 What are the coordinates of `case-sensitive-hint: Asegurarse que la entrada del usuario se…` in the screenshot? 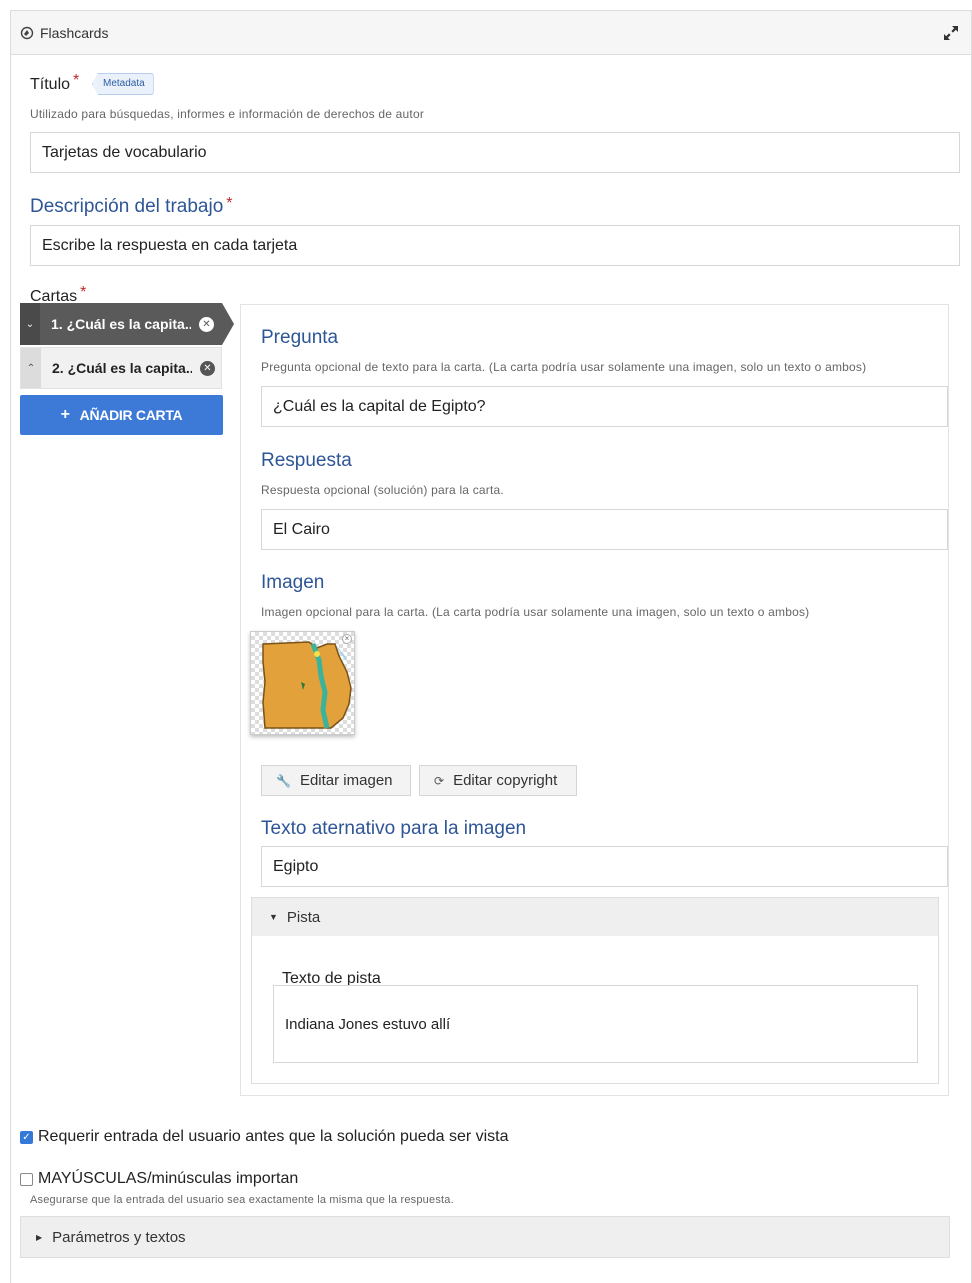 It's located at (242, 1200).